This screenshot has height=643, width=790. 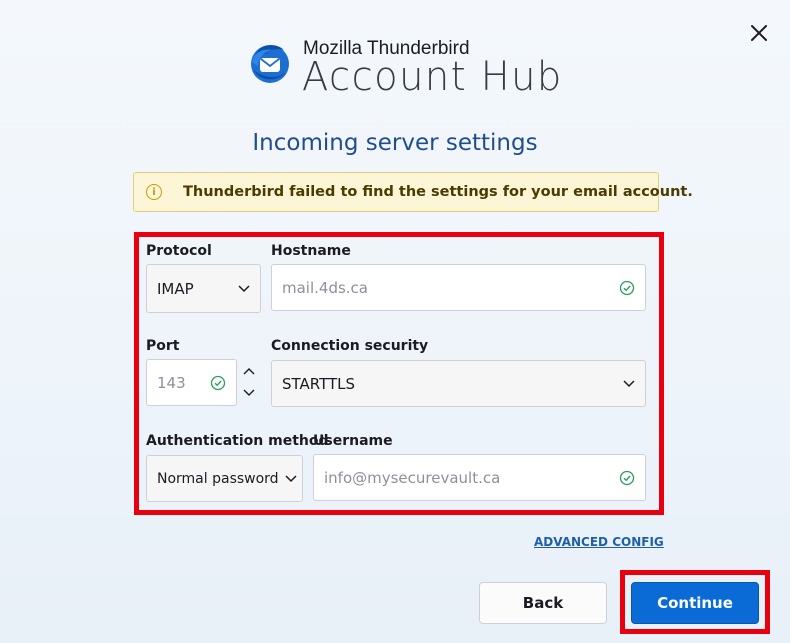 What do you see at coordinates (353, 441) in the screenshot?
I see `username-label: Username` at bounding box center [353, 441].